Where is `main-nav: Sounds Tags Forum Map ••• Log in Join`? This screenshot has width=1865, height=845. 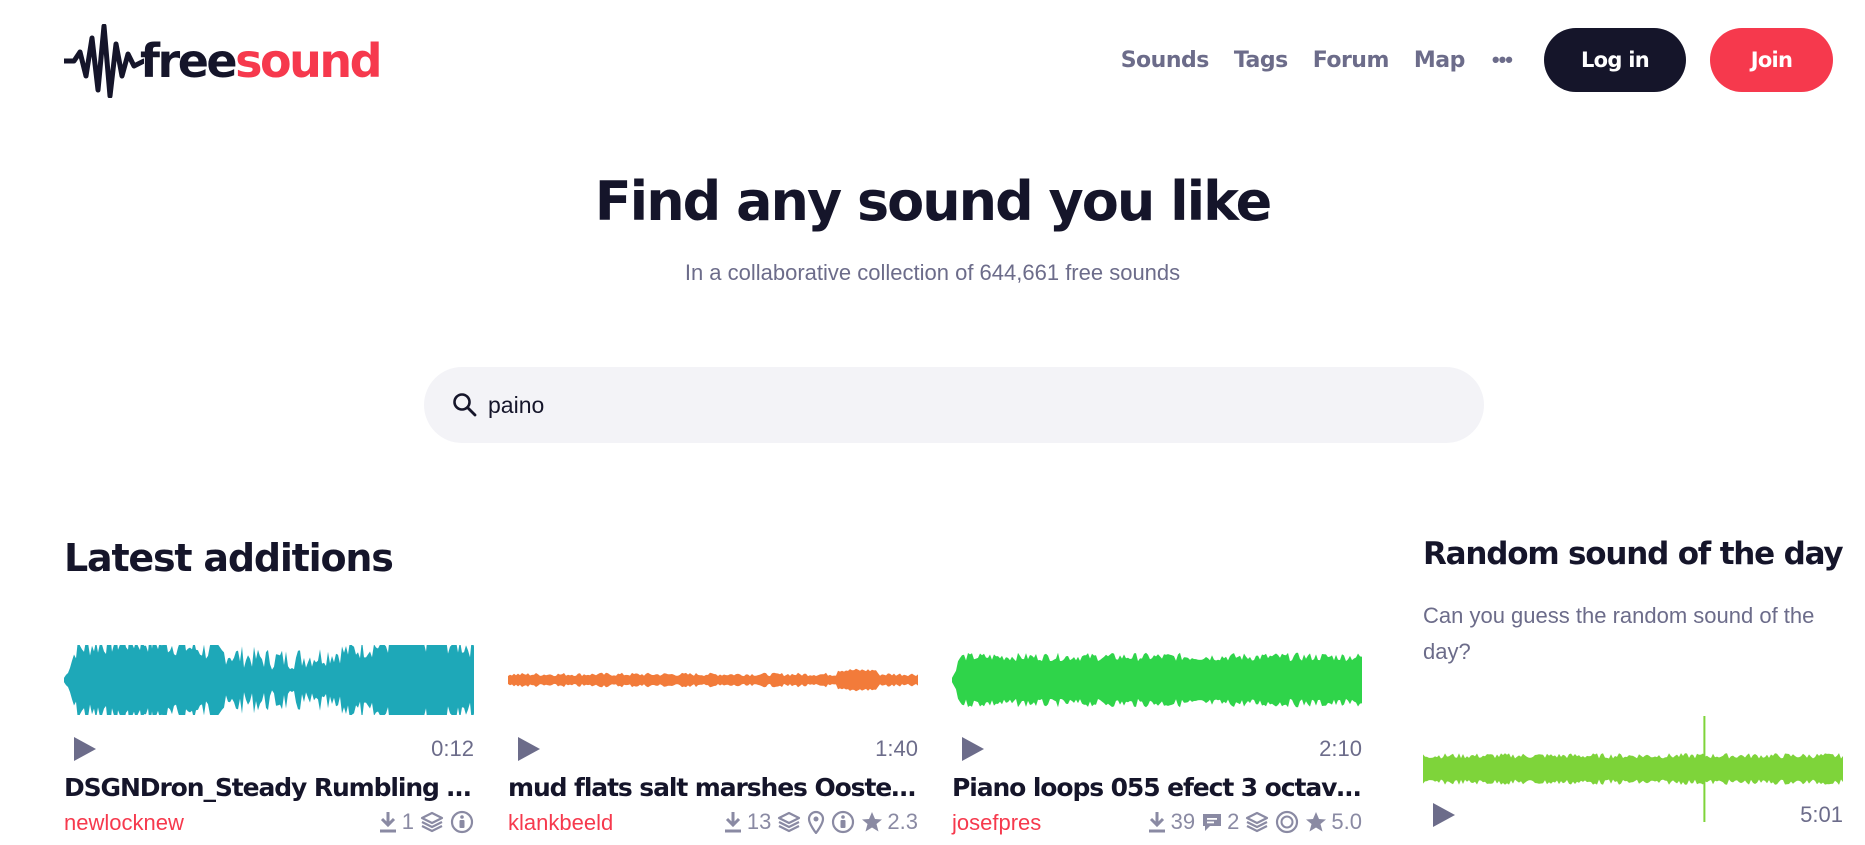 main-nav: Sounds Tags Forum Map ••• Log in Join is located at coordinates (1477, 60).